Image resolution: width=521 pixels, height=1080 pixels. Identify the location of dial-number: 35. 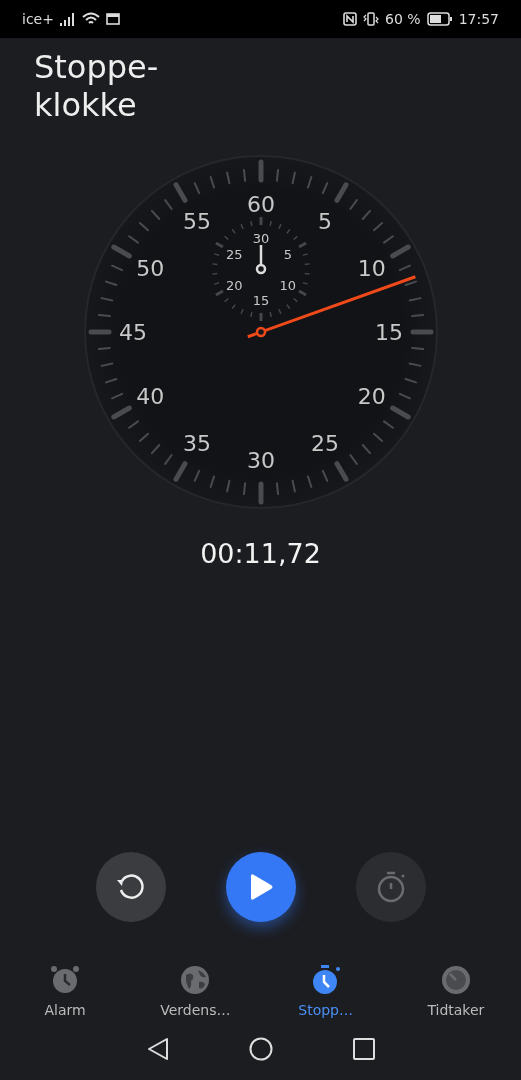
(196, 443).